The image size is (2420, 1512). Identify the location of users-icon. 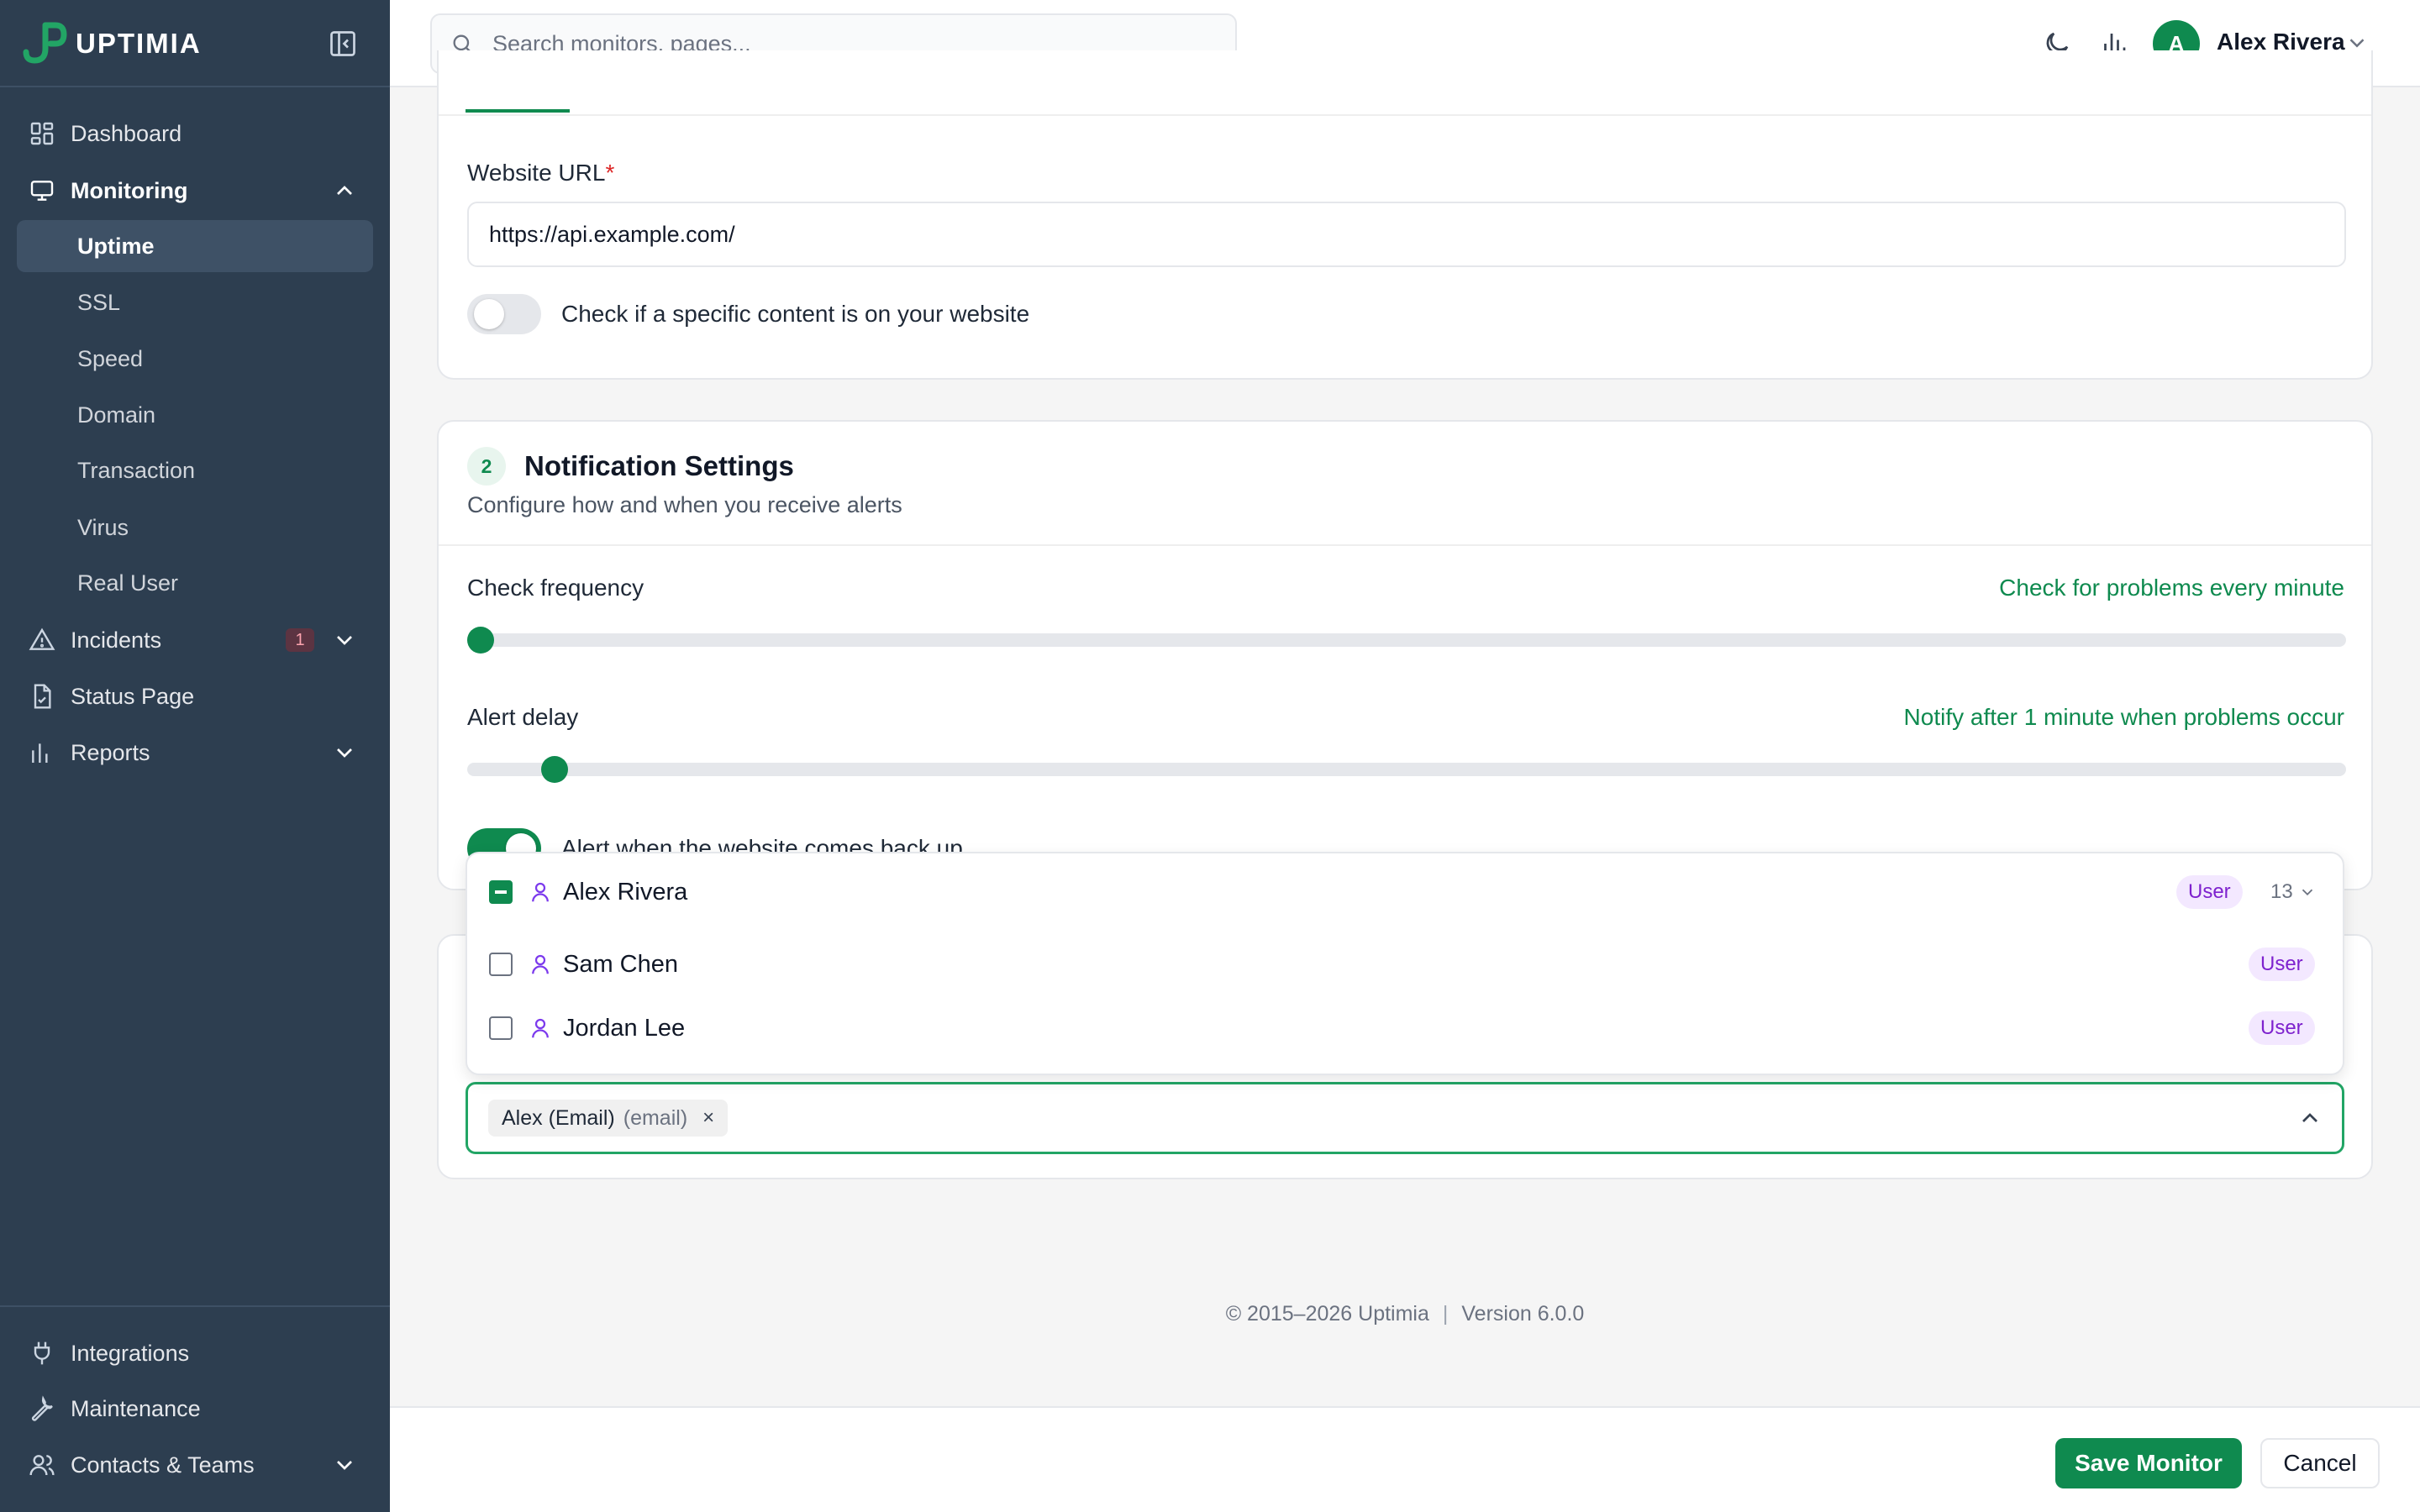
(42, 1465).